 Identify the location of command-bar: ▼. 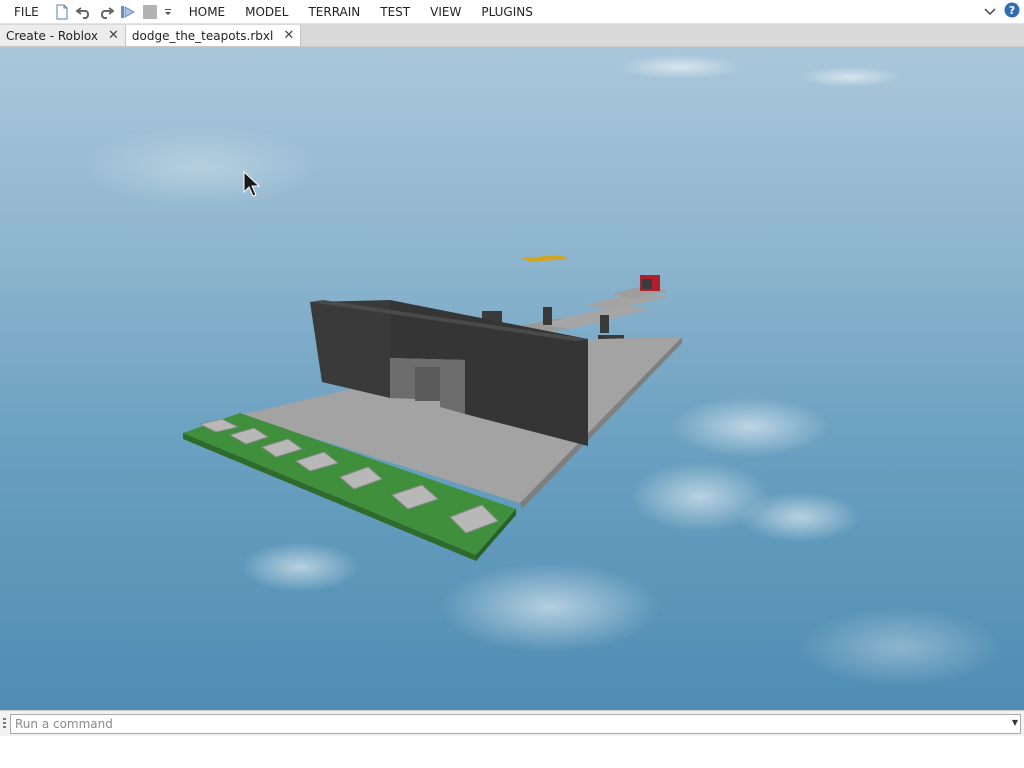
(512, 723).